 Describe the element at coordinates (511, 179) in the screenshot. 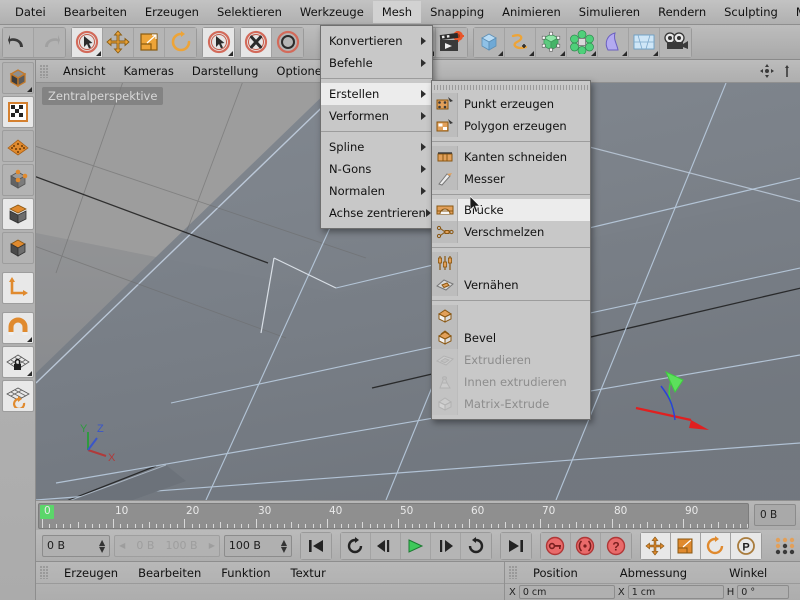

I see `menu-item-messer: Messer` at that location.